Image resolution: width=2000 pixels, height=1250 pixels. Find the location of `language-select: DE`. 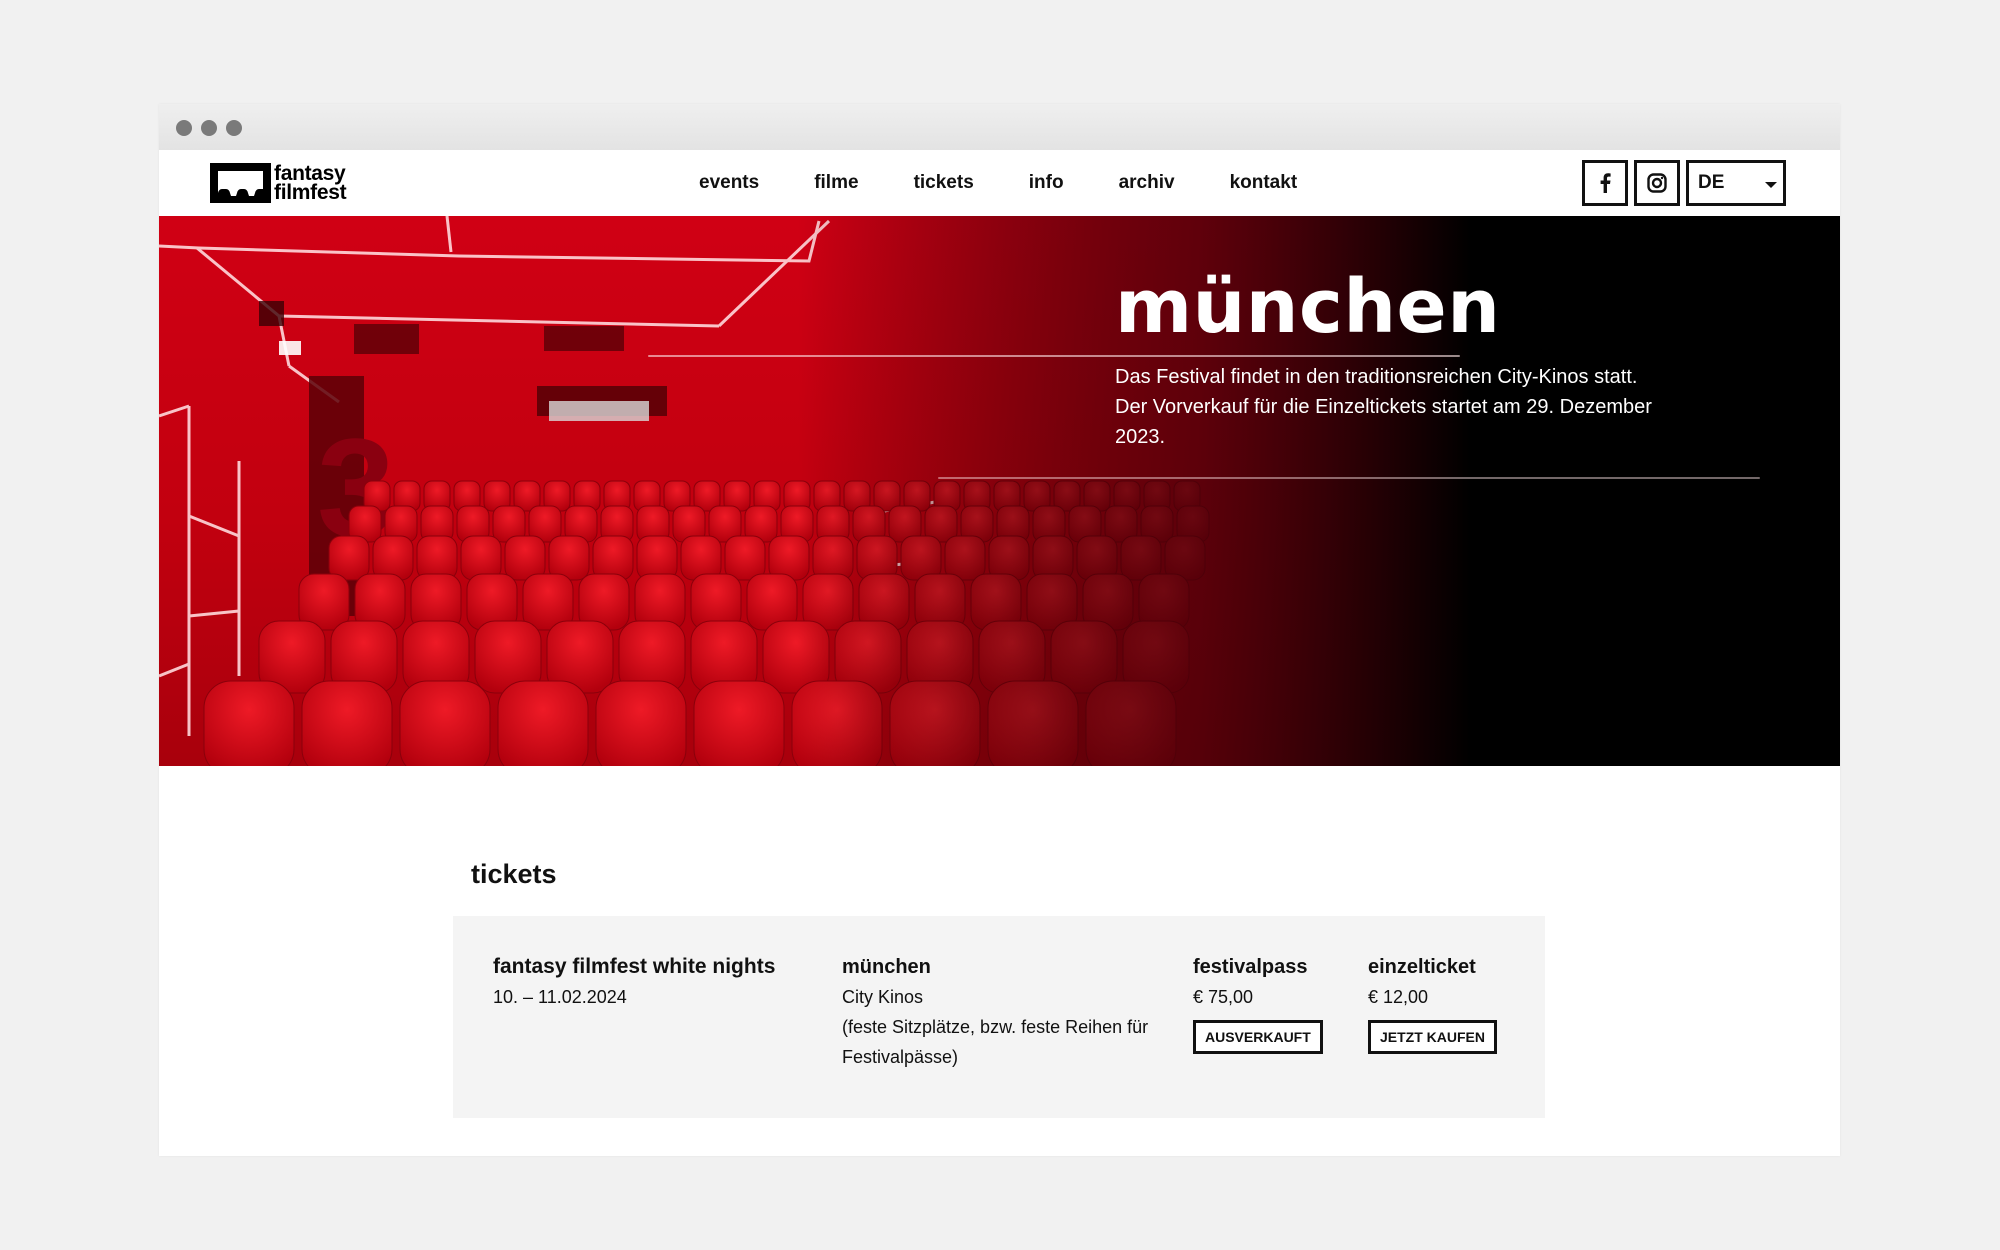

language-select: DE is located at coordinates (1736, 183).